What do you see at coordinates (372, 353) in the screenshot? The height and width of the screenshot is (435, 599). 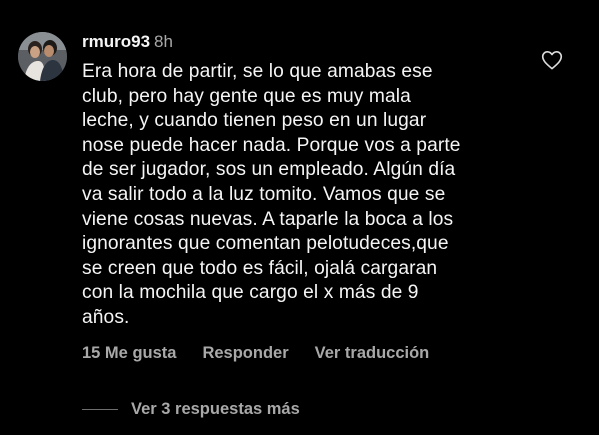 I see `see-translation-button: Ver traducción` at bounding box center [372, 353].